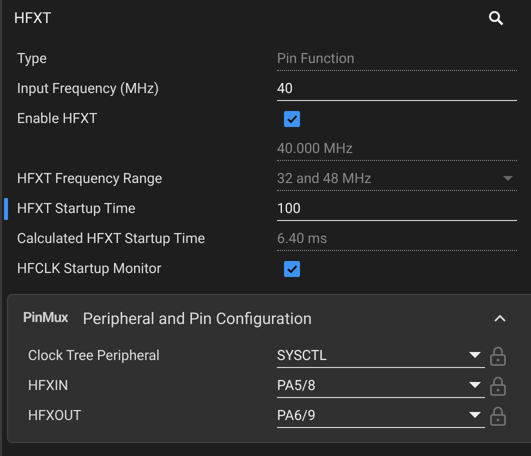 The width and height of the screenshot is (531, 456). What do you see at coordinates (89, 179) in the screenshot?
I see `field-label: HFXT Frequency Range` at bounding box center [89, 179].